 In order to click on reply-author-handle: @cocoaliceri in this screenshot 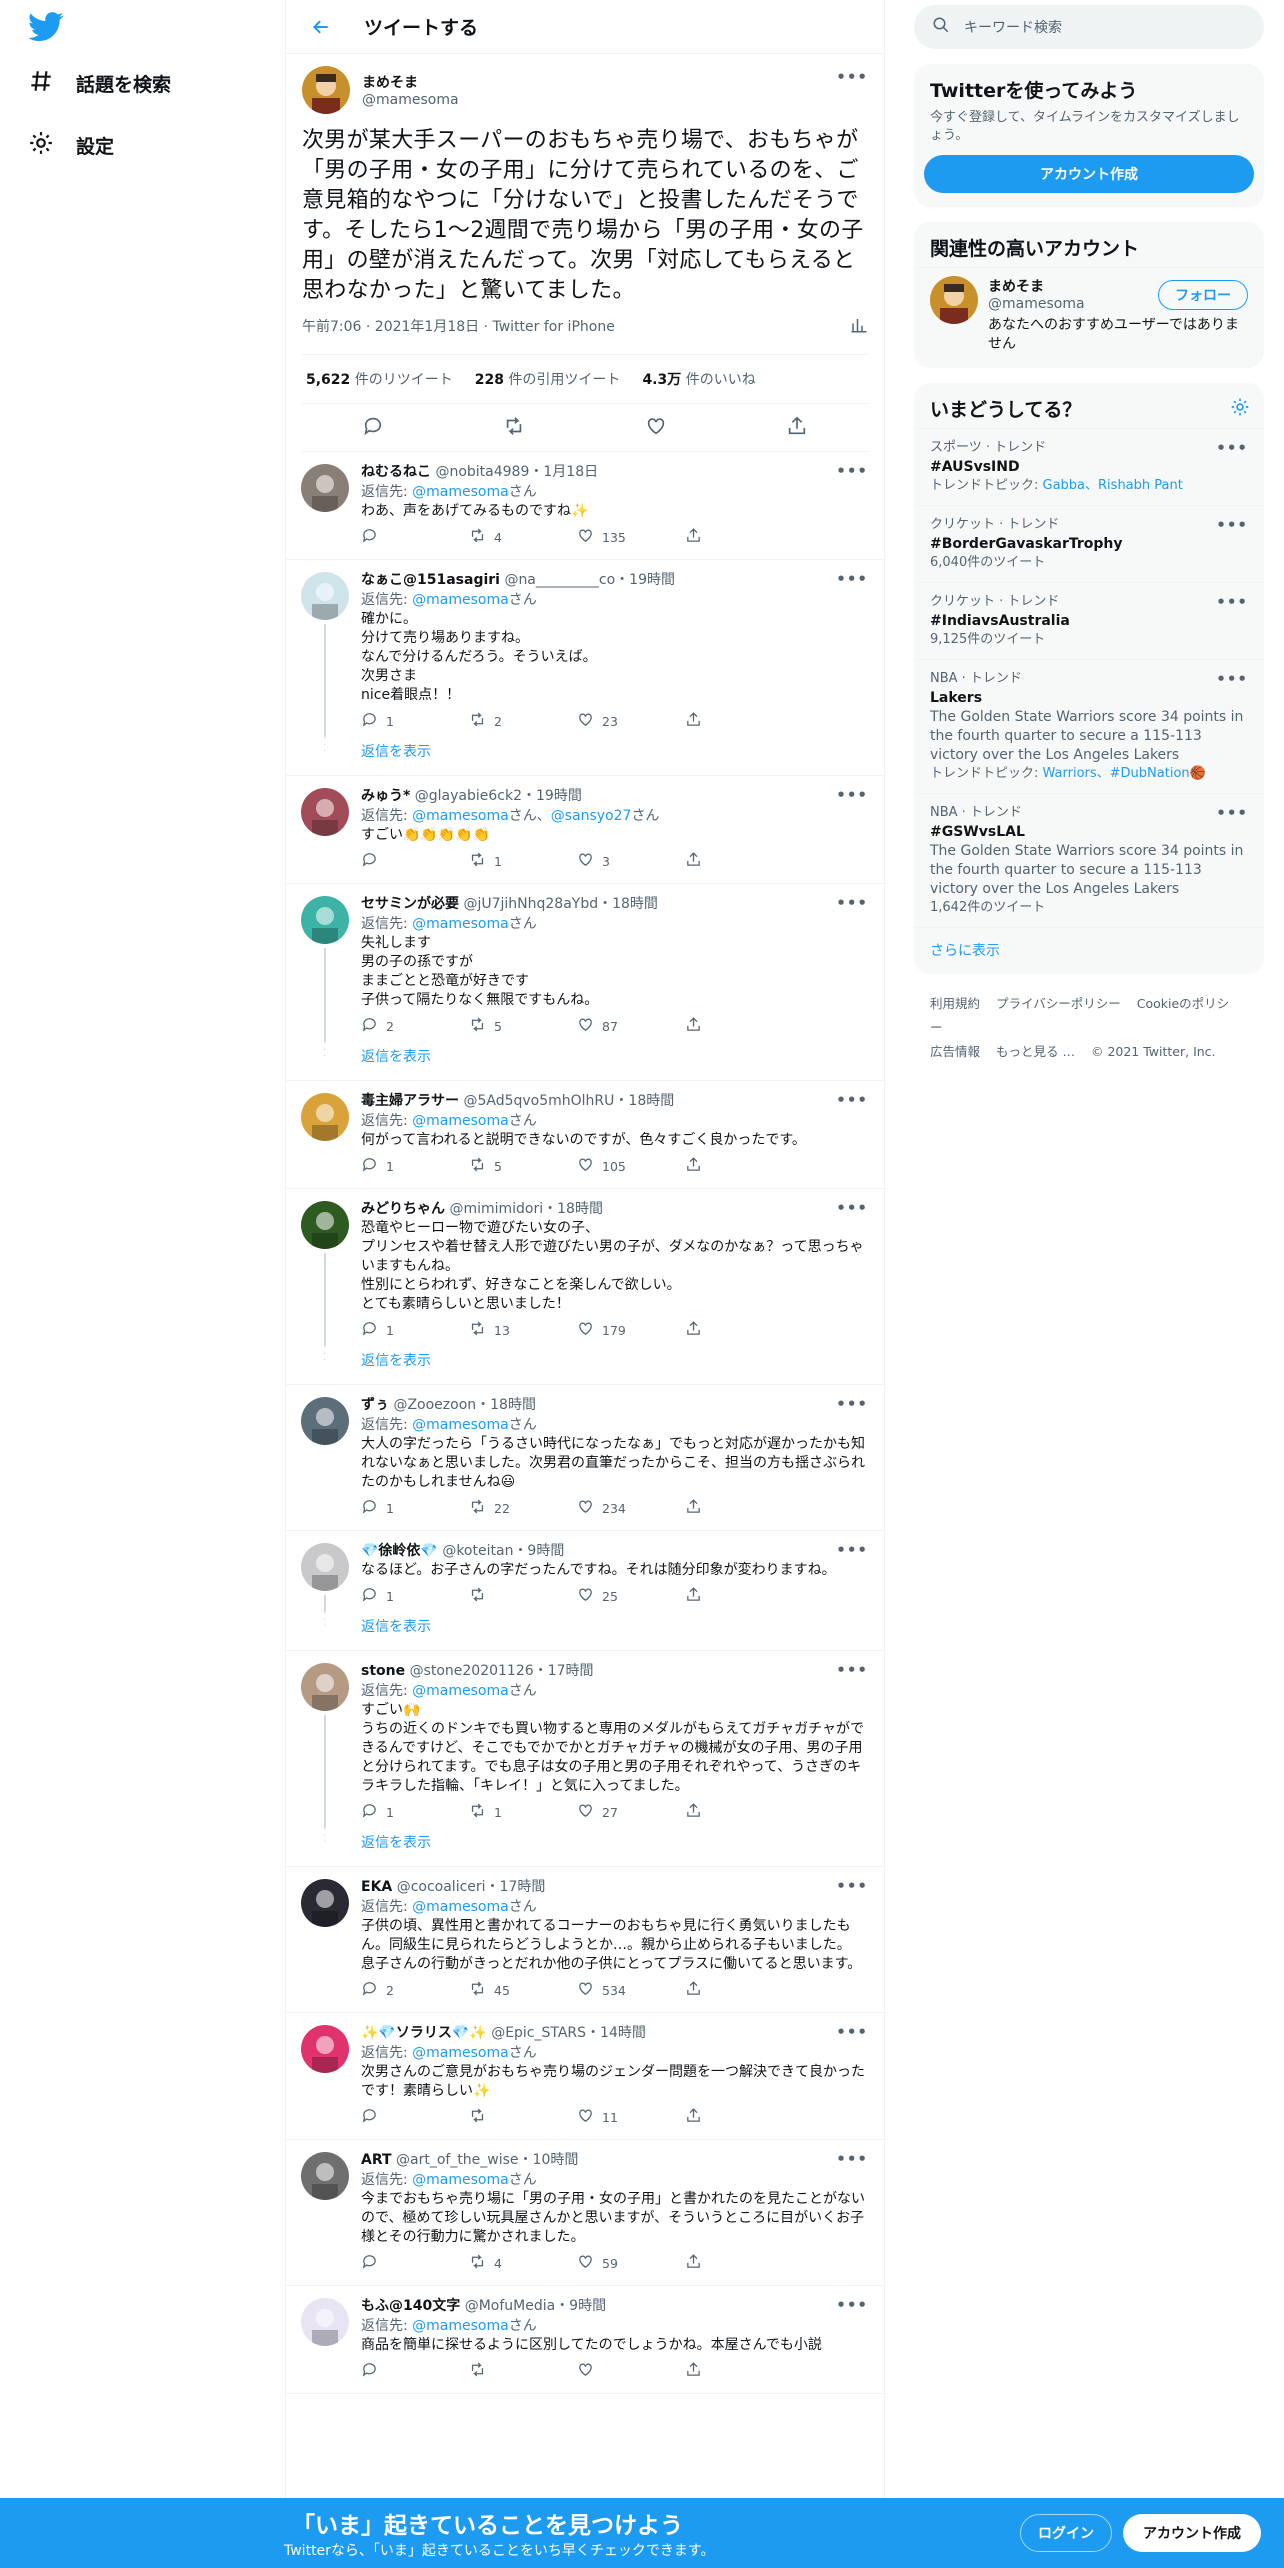, I will do `click(441, 1887)`.